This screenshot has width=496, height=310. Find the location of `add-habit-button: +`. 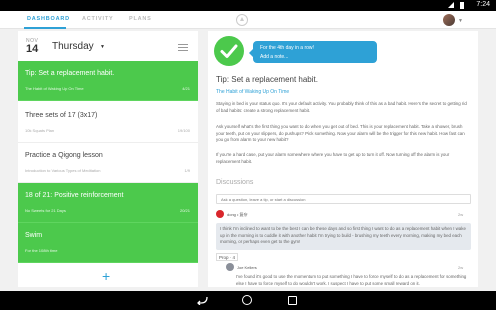

add-habit-button: + is located at coordinates (106, 276).